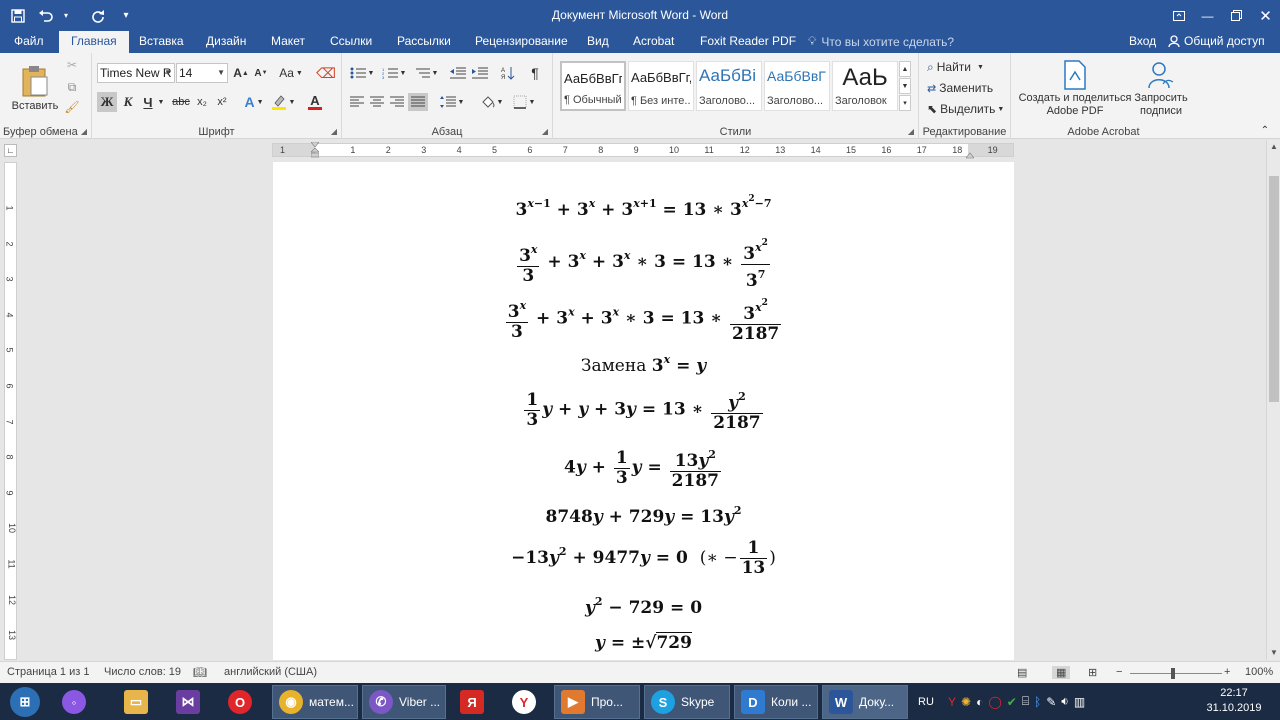  What do you see at coordinates (74, 702) in the screenshot?
I see `taskbar-alice: ◦` at bounding box center [74, 702].